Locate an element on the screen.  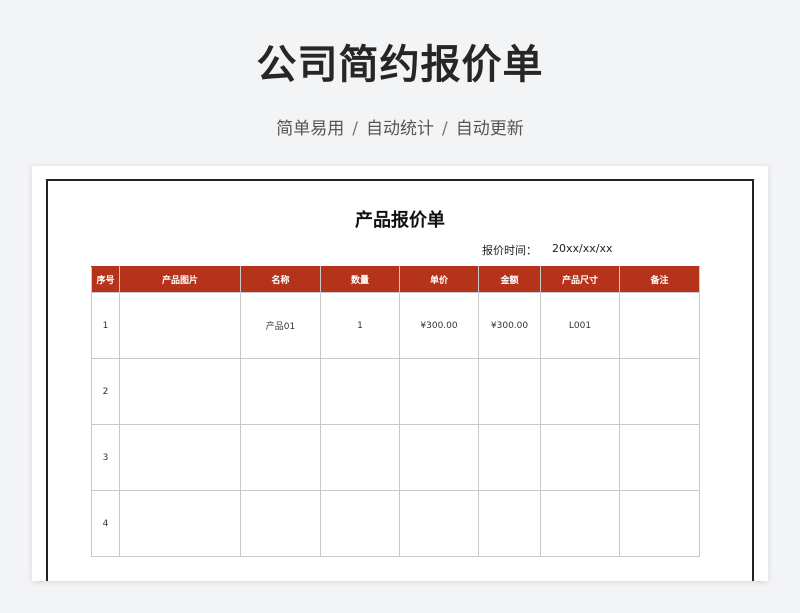
table-row: 2 is located at coordinates (395, 391).